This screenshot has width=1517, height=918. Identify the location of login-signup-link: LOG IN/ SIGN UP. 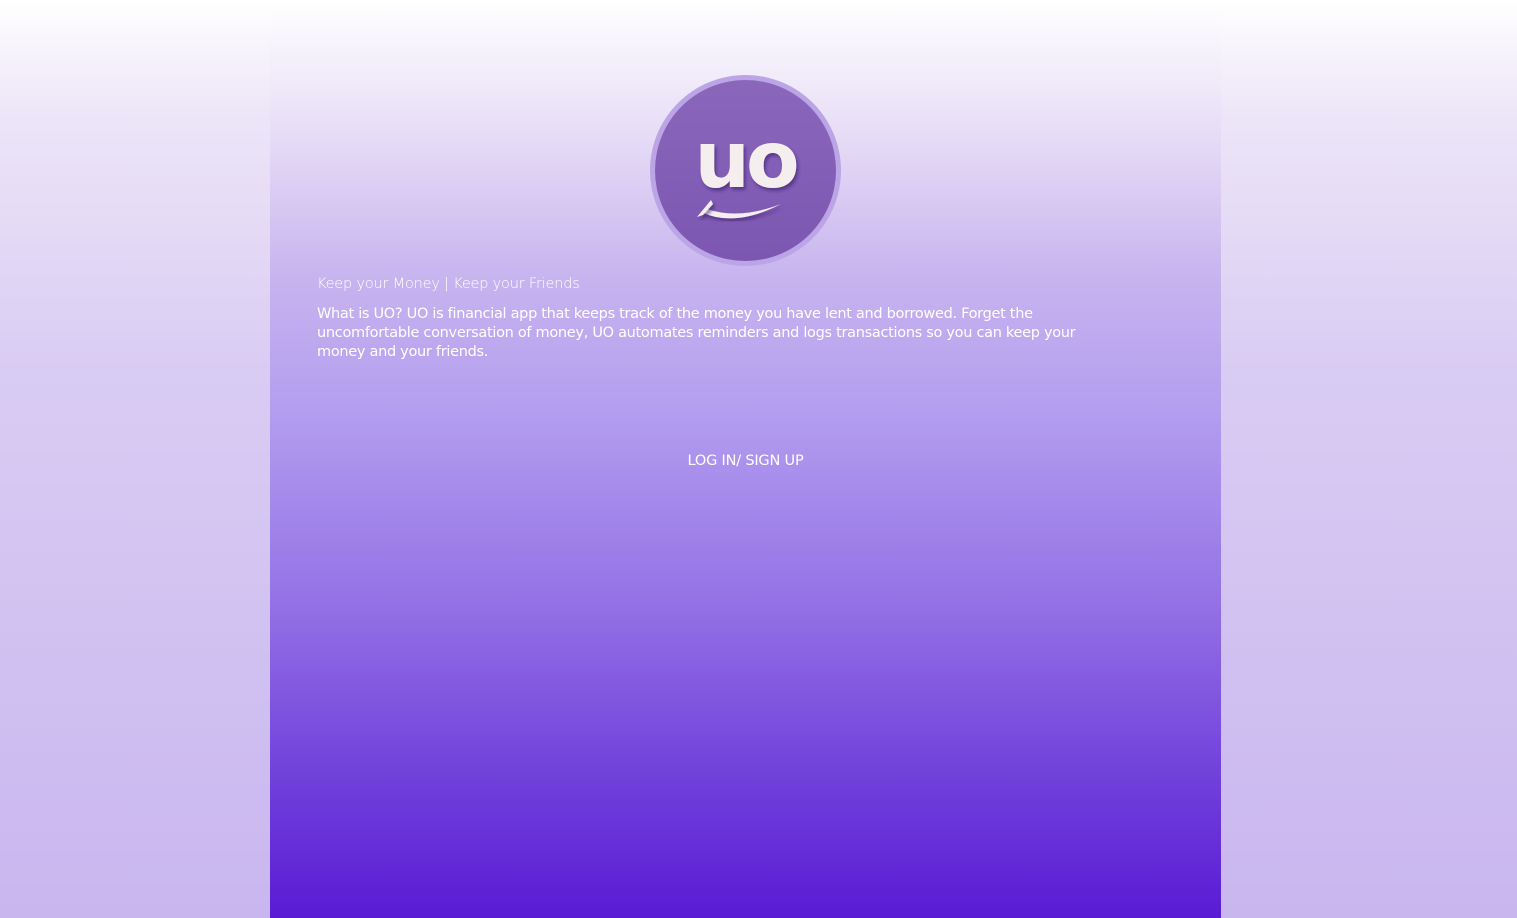
(745, 461).